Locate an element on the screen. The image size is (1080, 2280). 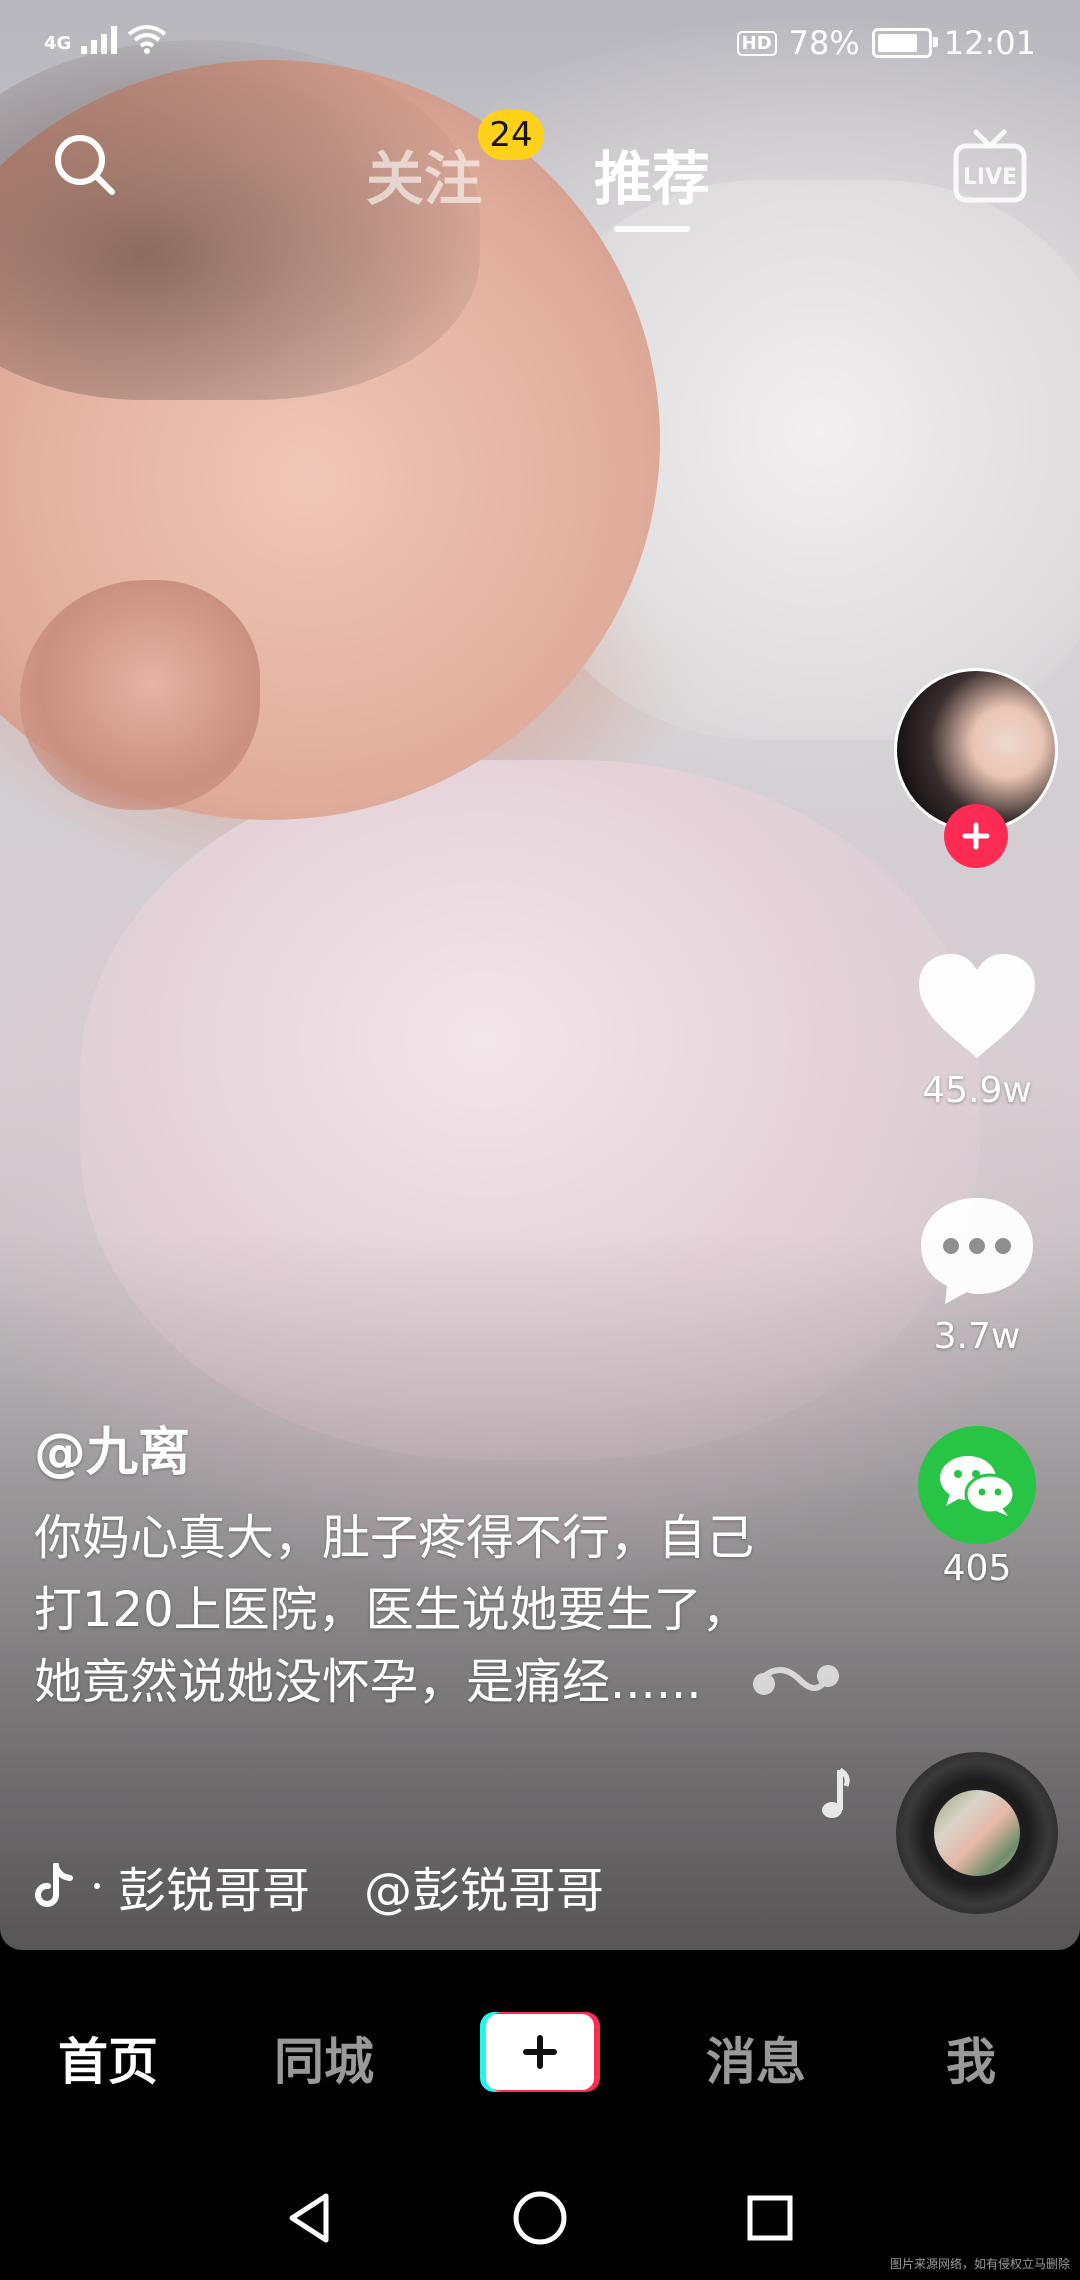
wifi-icon is located at coordinates (147, 39).